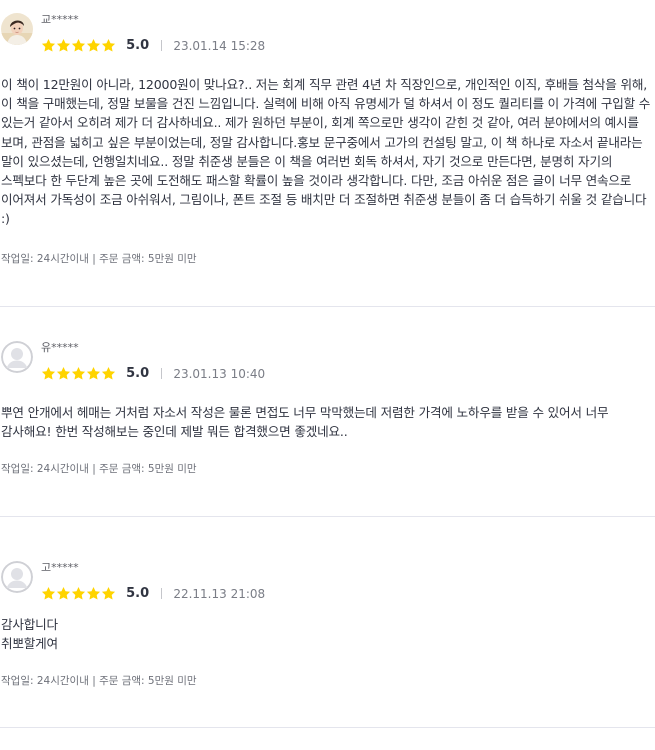 The width and height of the screenshot is (655, 750). What do you see at coordinates (153, 592) in the screenshot?
I see `rating-line: 5.0 22.11.13 21:08` at bounding box center [153, 592].